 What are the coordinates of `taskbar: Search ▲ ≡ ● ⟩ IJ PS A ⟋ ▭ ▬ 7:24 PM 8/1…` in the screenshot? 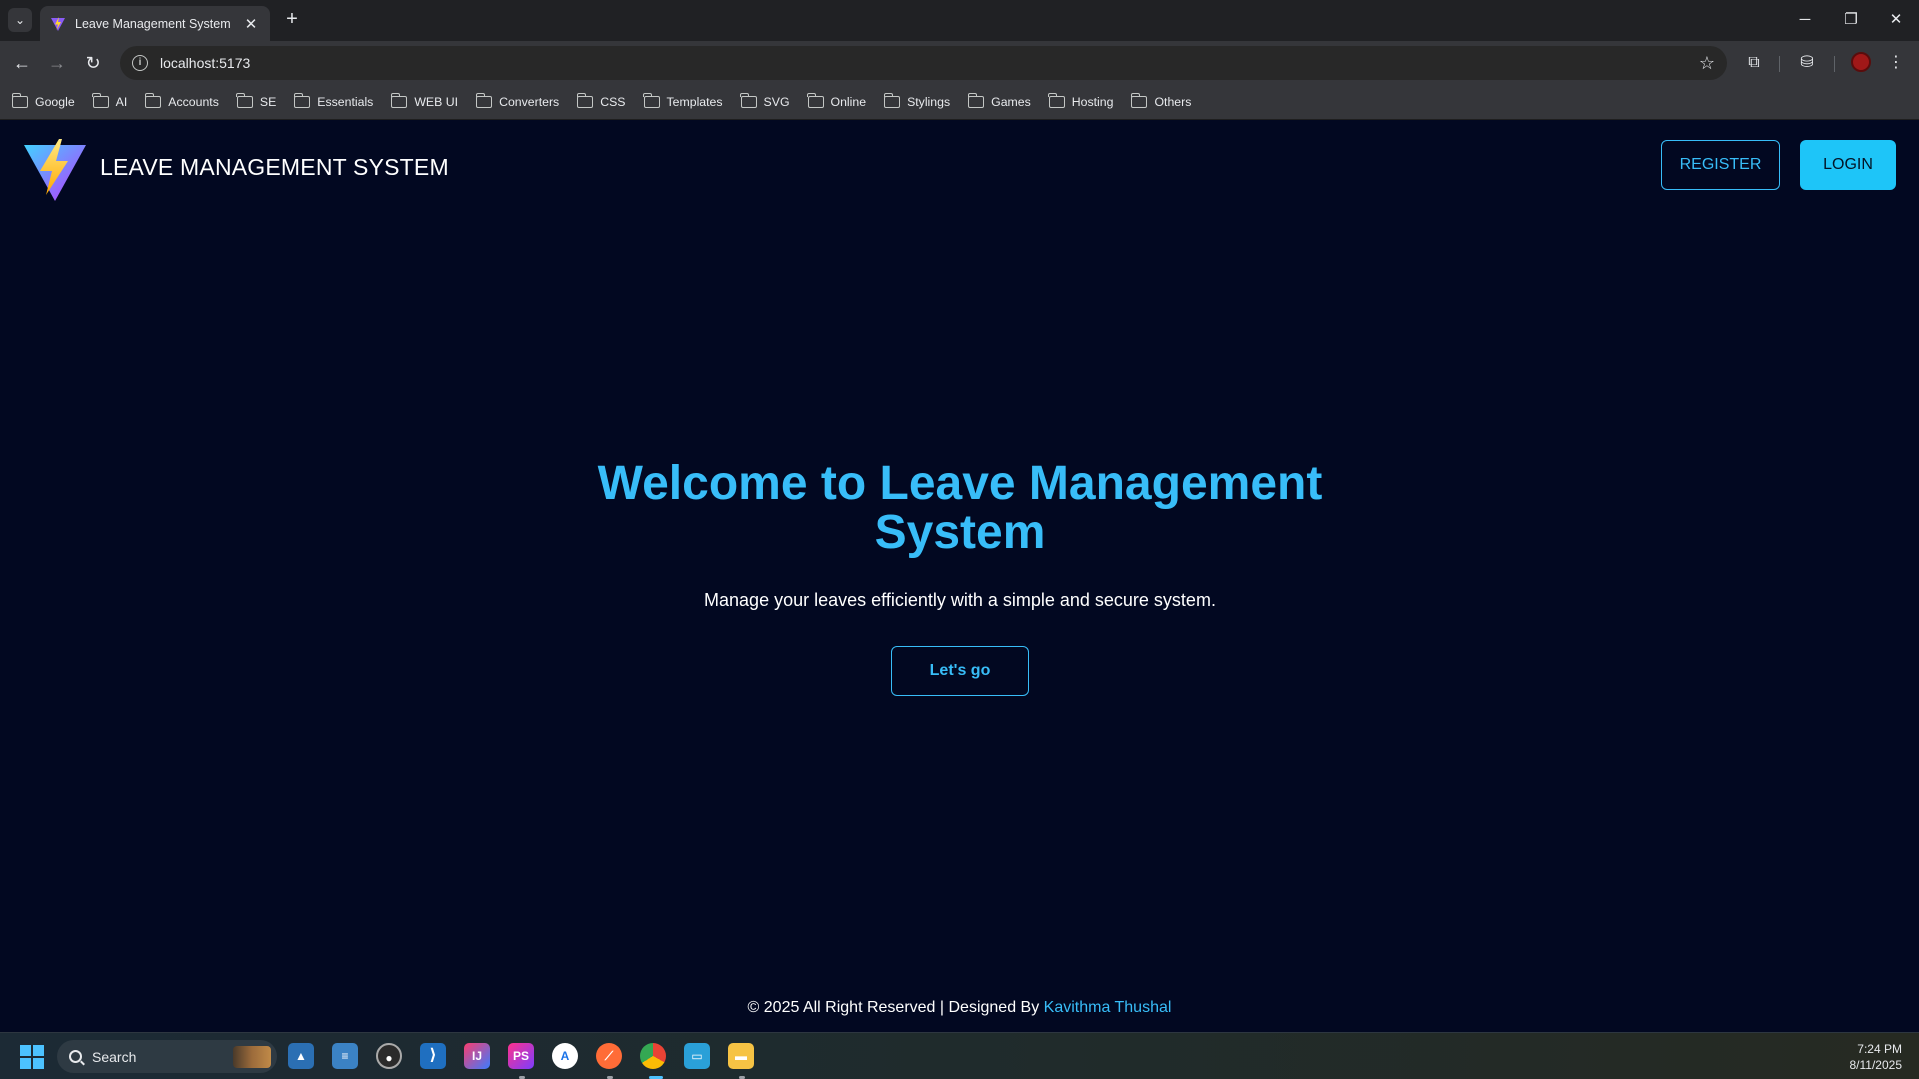 It's located at (959, 1055).